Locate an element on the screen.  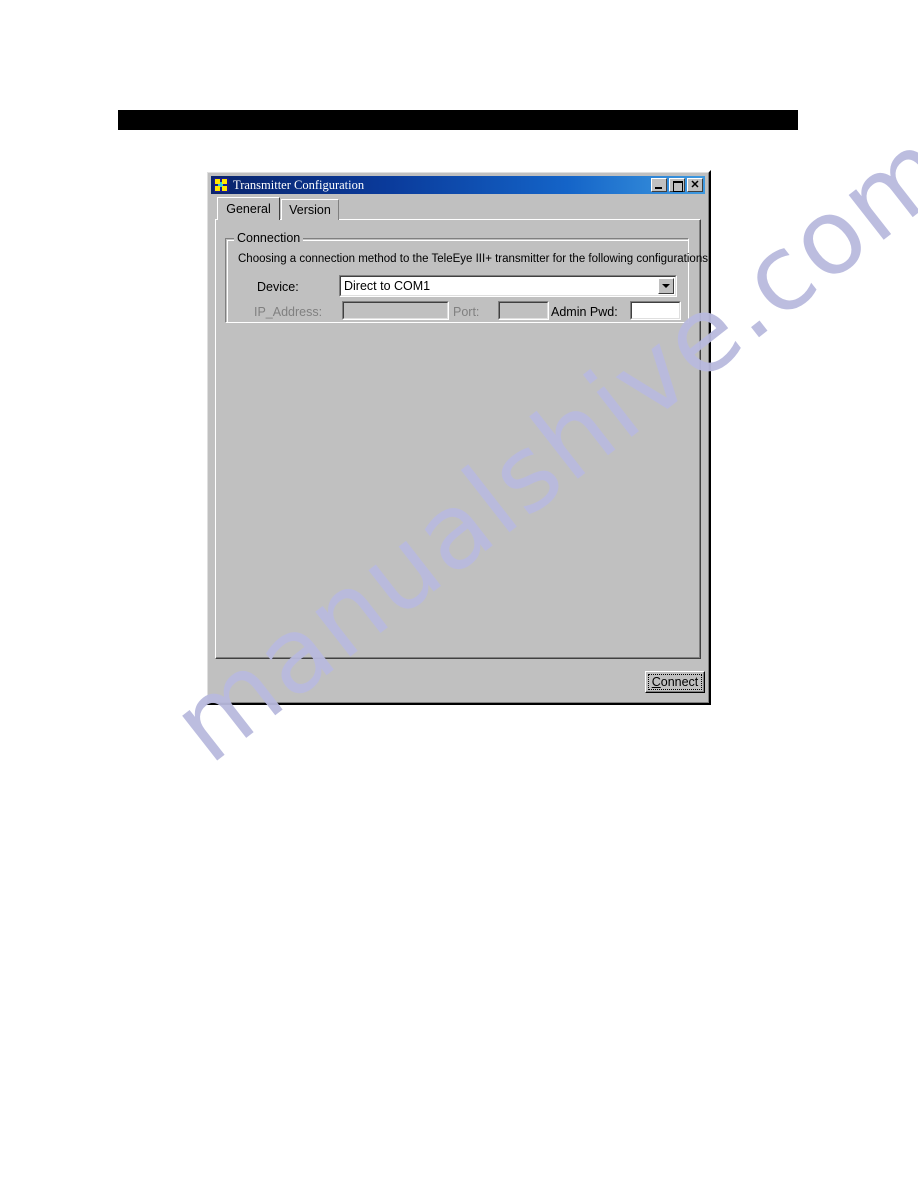
close-icon: ✕ is located at coordinates (695, 185).